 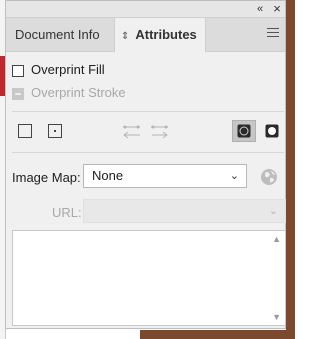 I want to click on close-icon: ×, so click(x=277, y=9).